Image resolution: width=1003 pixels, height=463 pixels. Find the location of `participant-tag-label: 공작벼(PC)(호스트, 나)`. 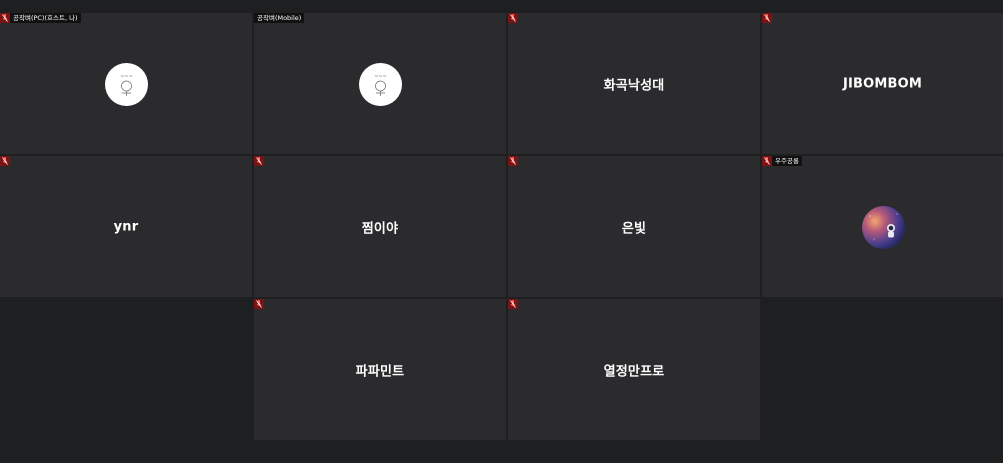

participant-tag-label: 공작벼(PC)(호스트, 나) is located at coordinates (45, 18).